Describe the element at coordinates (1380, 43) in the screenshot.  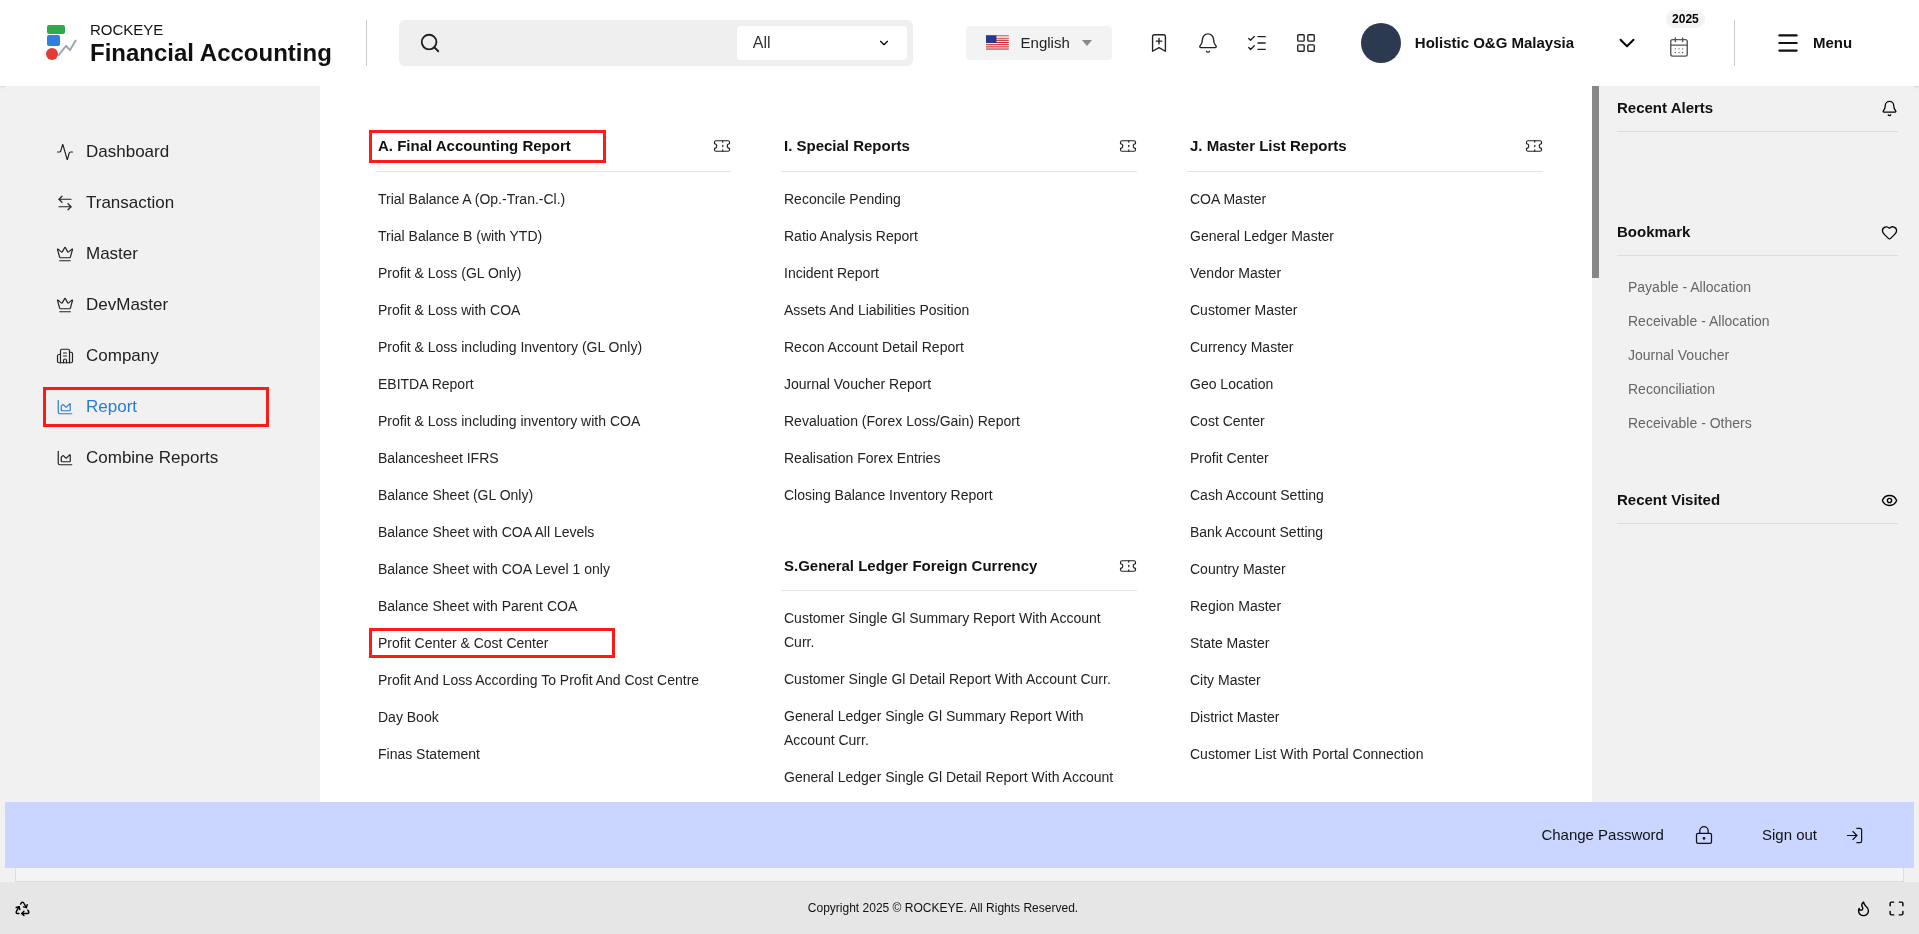
I see `avatar` at that location.